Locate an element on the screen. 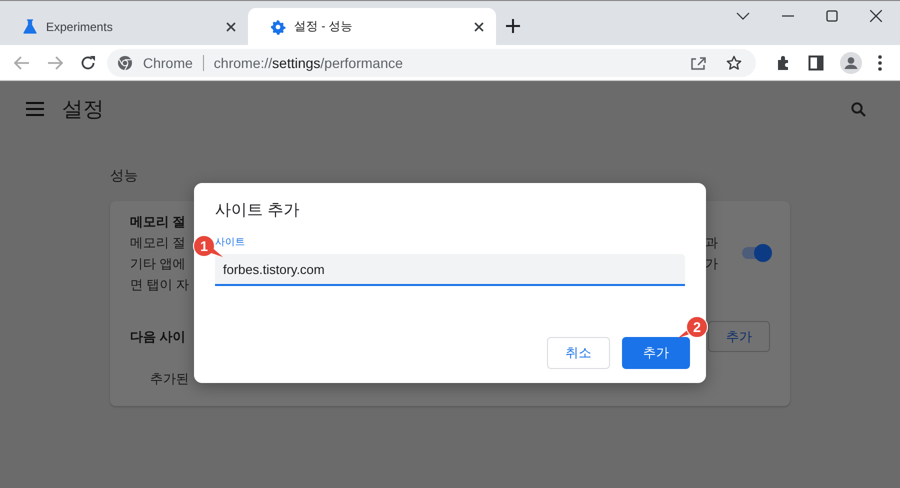 This screenshot has height=488, width=900. address-bar: Chrome chrome://settings/performance is located at coordinates (431, 62).